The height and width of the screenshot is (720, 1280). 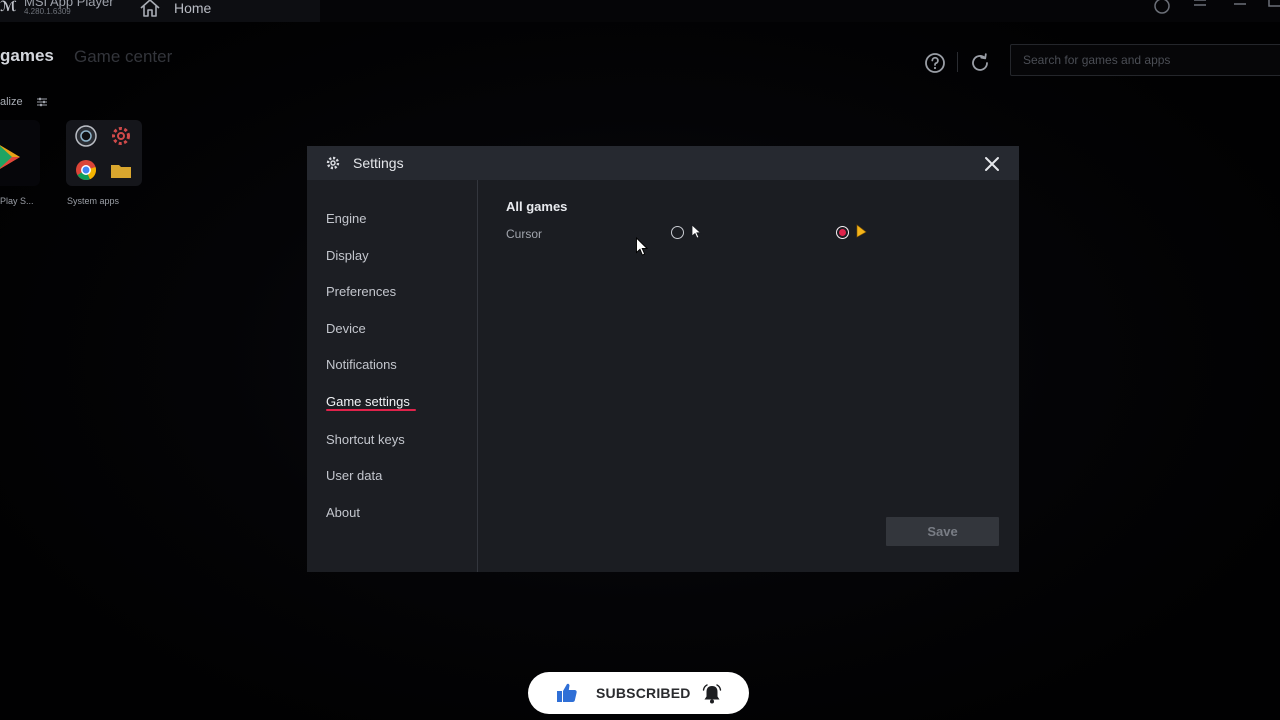 I want to click on camera-icon, so click(x=86, y=136).